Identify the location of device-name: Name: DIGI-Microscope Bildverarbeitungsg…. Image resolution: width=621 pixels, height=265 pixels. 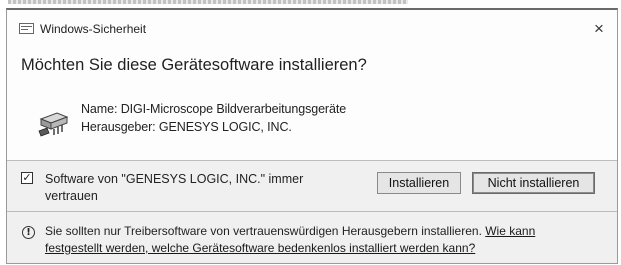
(214, 109).